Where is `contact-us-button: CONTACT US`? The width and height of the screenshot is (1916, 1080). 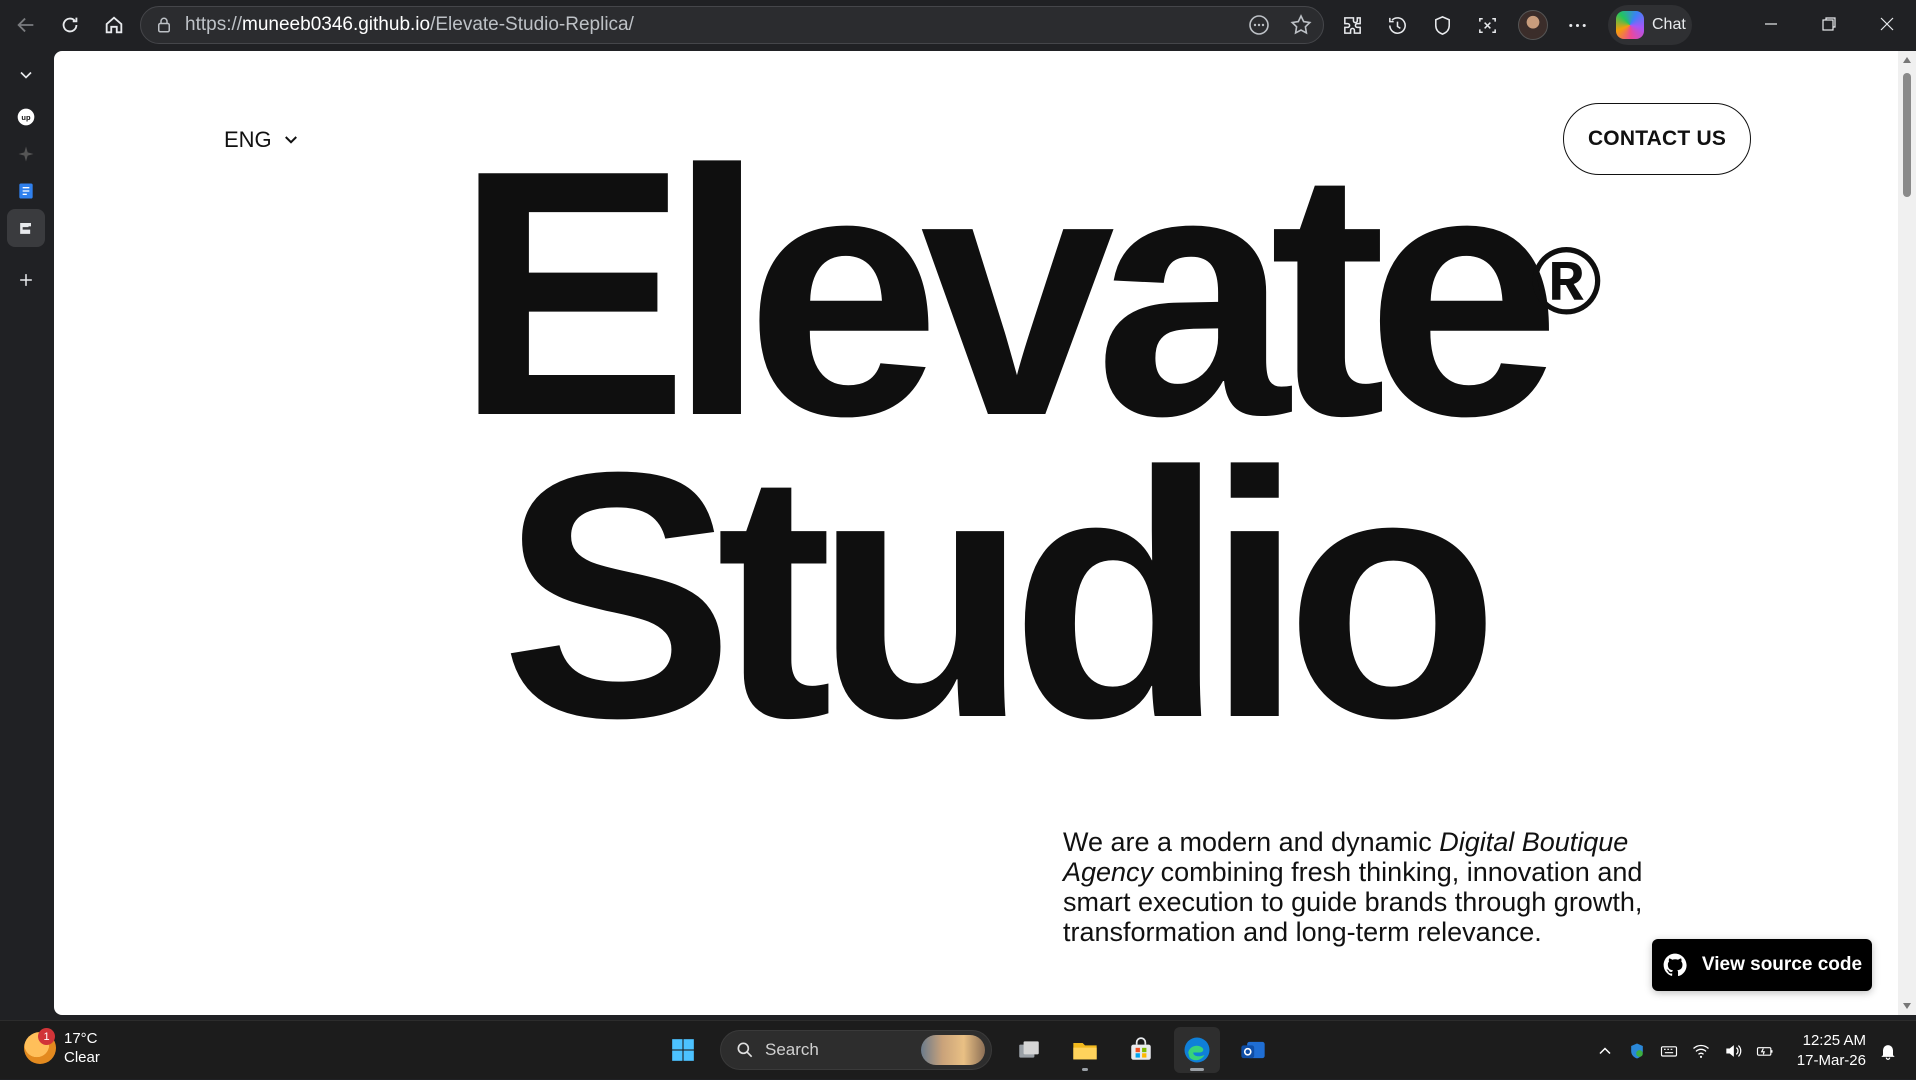
contact-us-button: CONTACT US is located at coordinates (1657, 139).